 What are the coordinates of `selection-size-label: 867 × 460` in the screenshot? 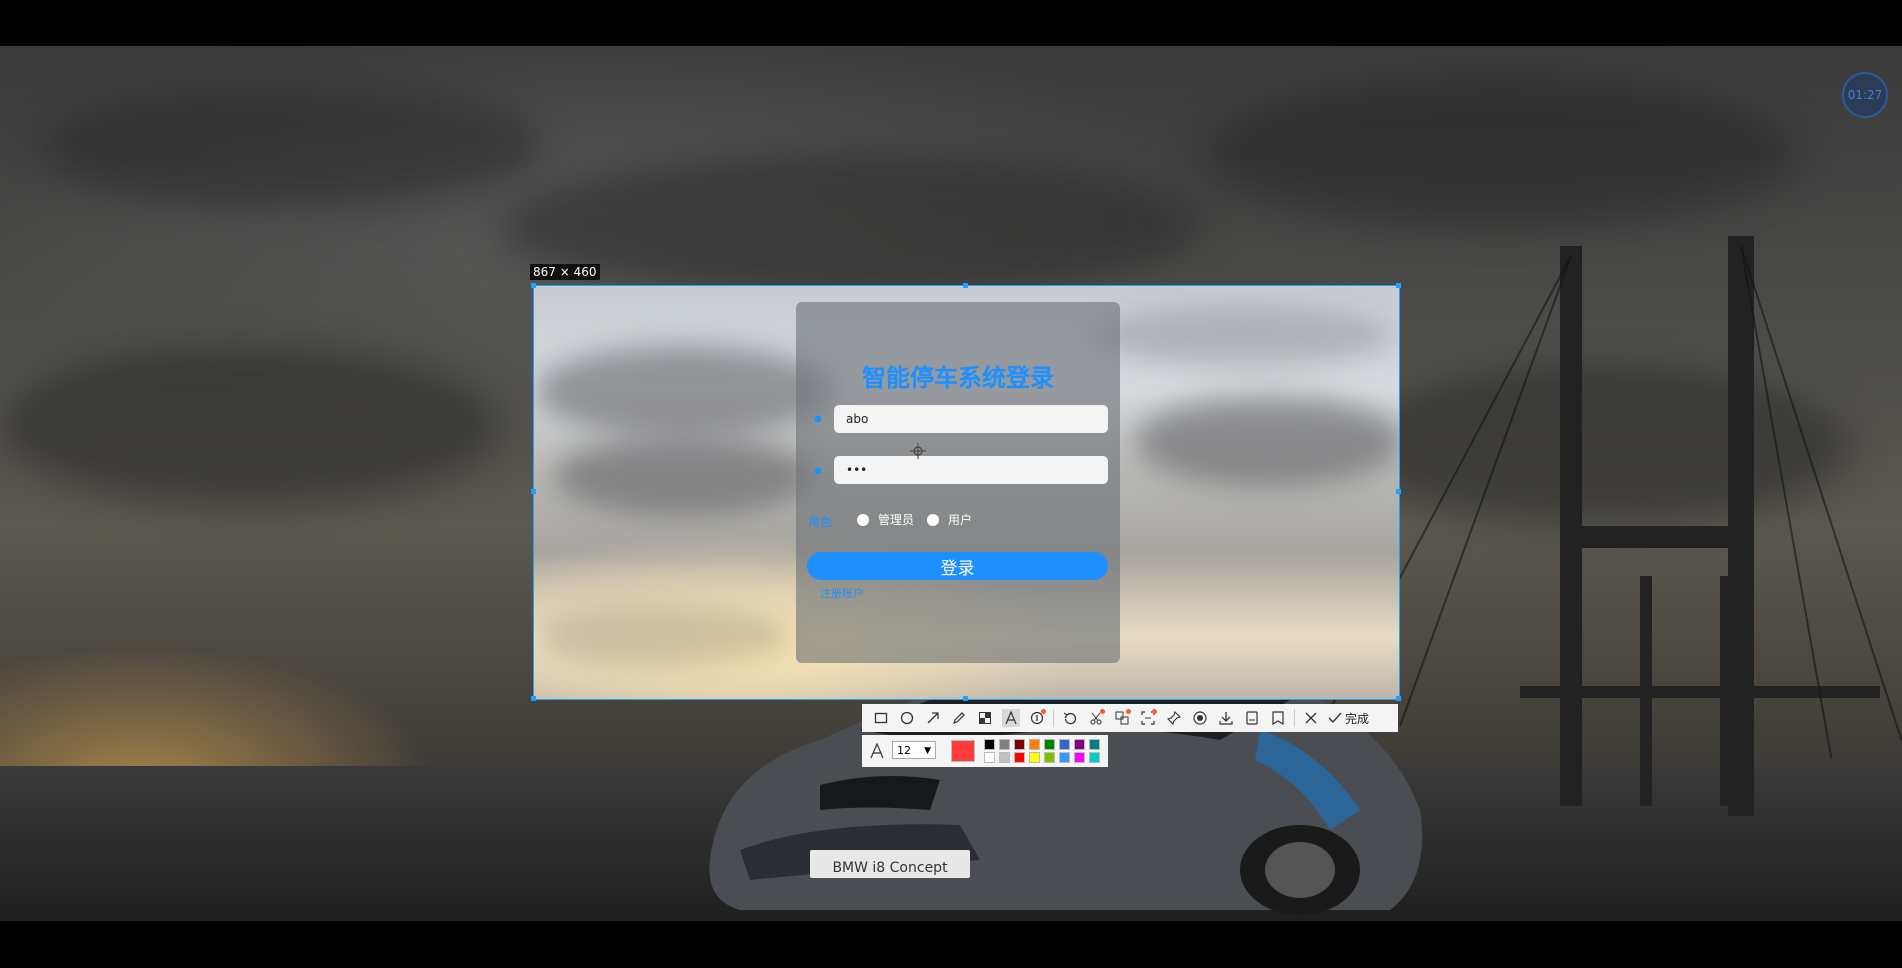 It's located at (565, 272).